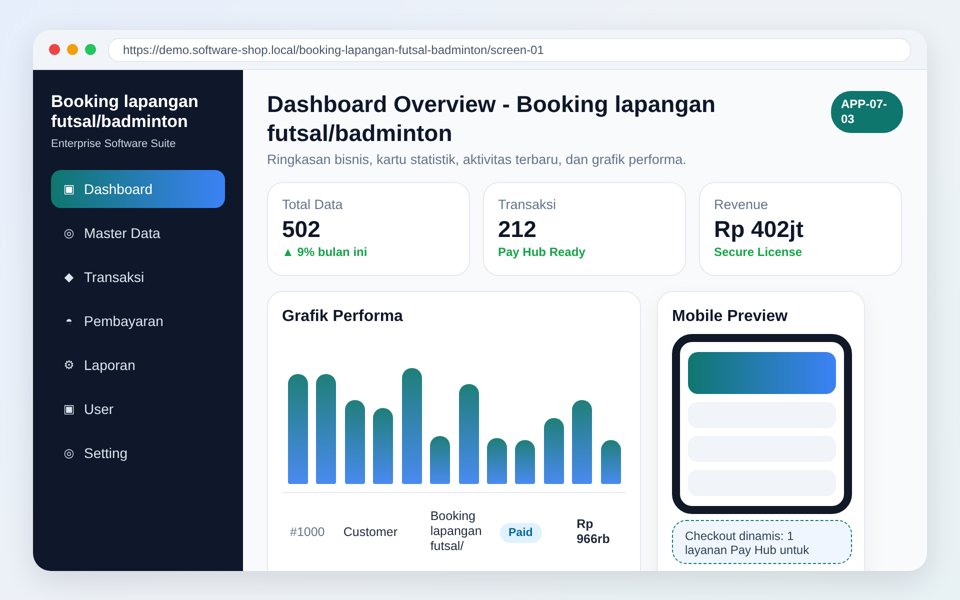  Describe the element at coordinates (138, 365) in the screenshot. I see `sidebar-item: ⚙ Laporan` at that location.